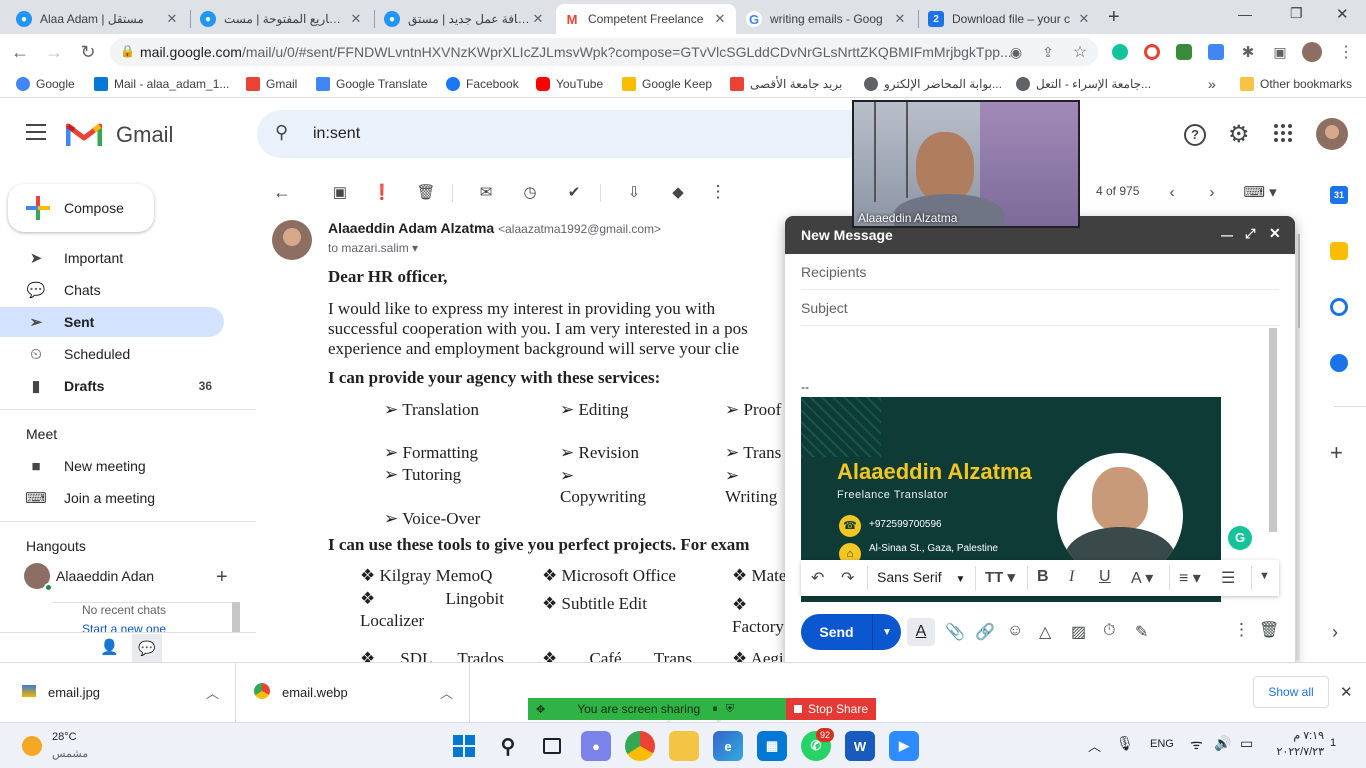 This screenshot has height=768, width=1366. I want to click on subject-field: Subject, so click(1040, 308).